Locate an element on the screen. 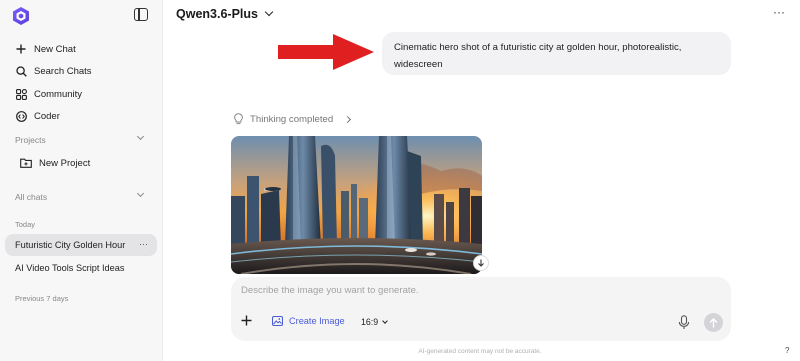 Image resolution: width=800 pixels, height=361 pixels. new-chat-label: New Chat is located at coordinates (55, 49).